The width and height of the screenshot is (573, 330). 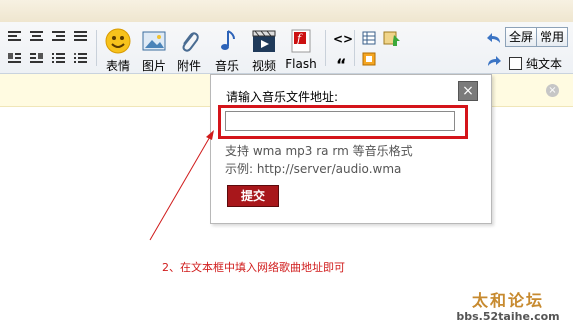 What do you see at coordinates (181, 185) in the screenshot?
I see `annotation-arrow` at bounding box center [181, 185].